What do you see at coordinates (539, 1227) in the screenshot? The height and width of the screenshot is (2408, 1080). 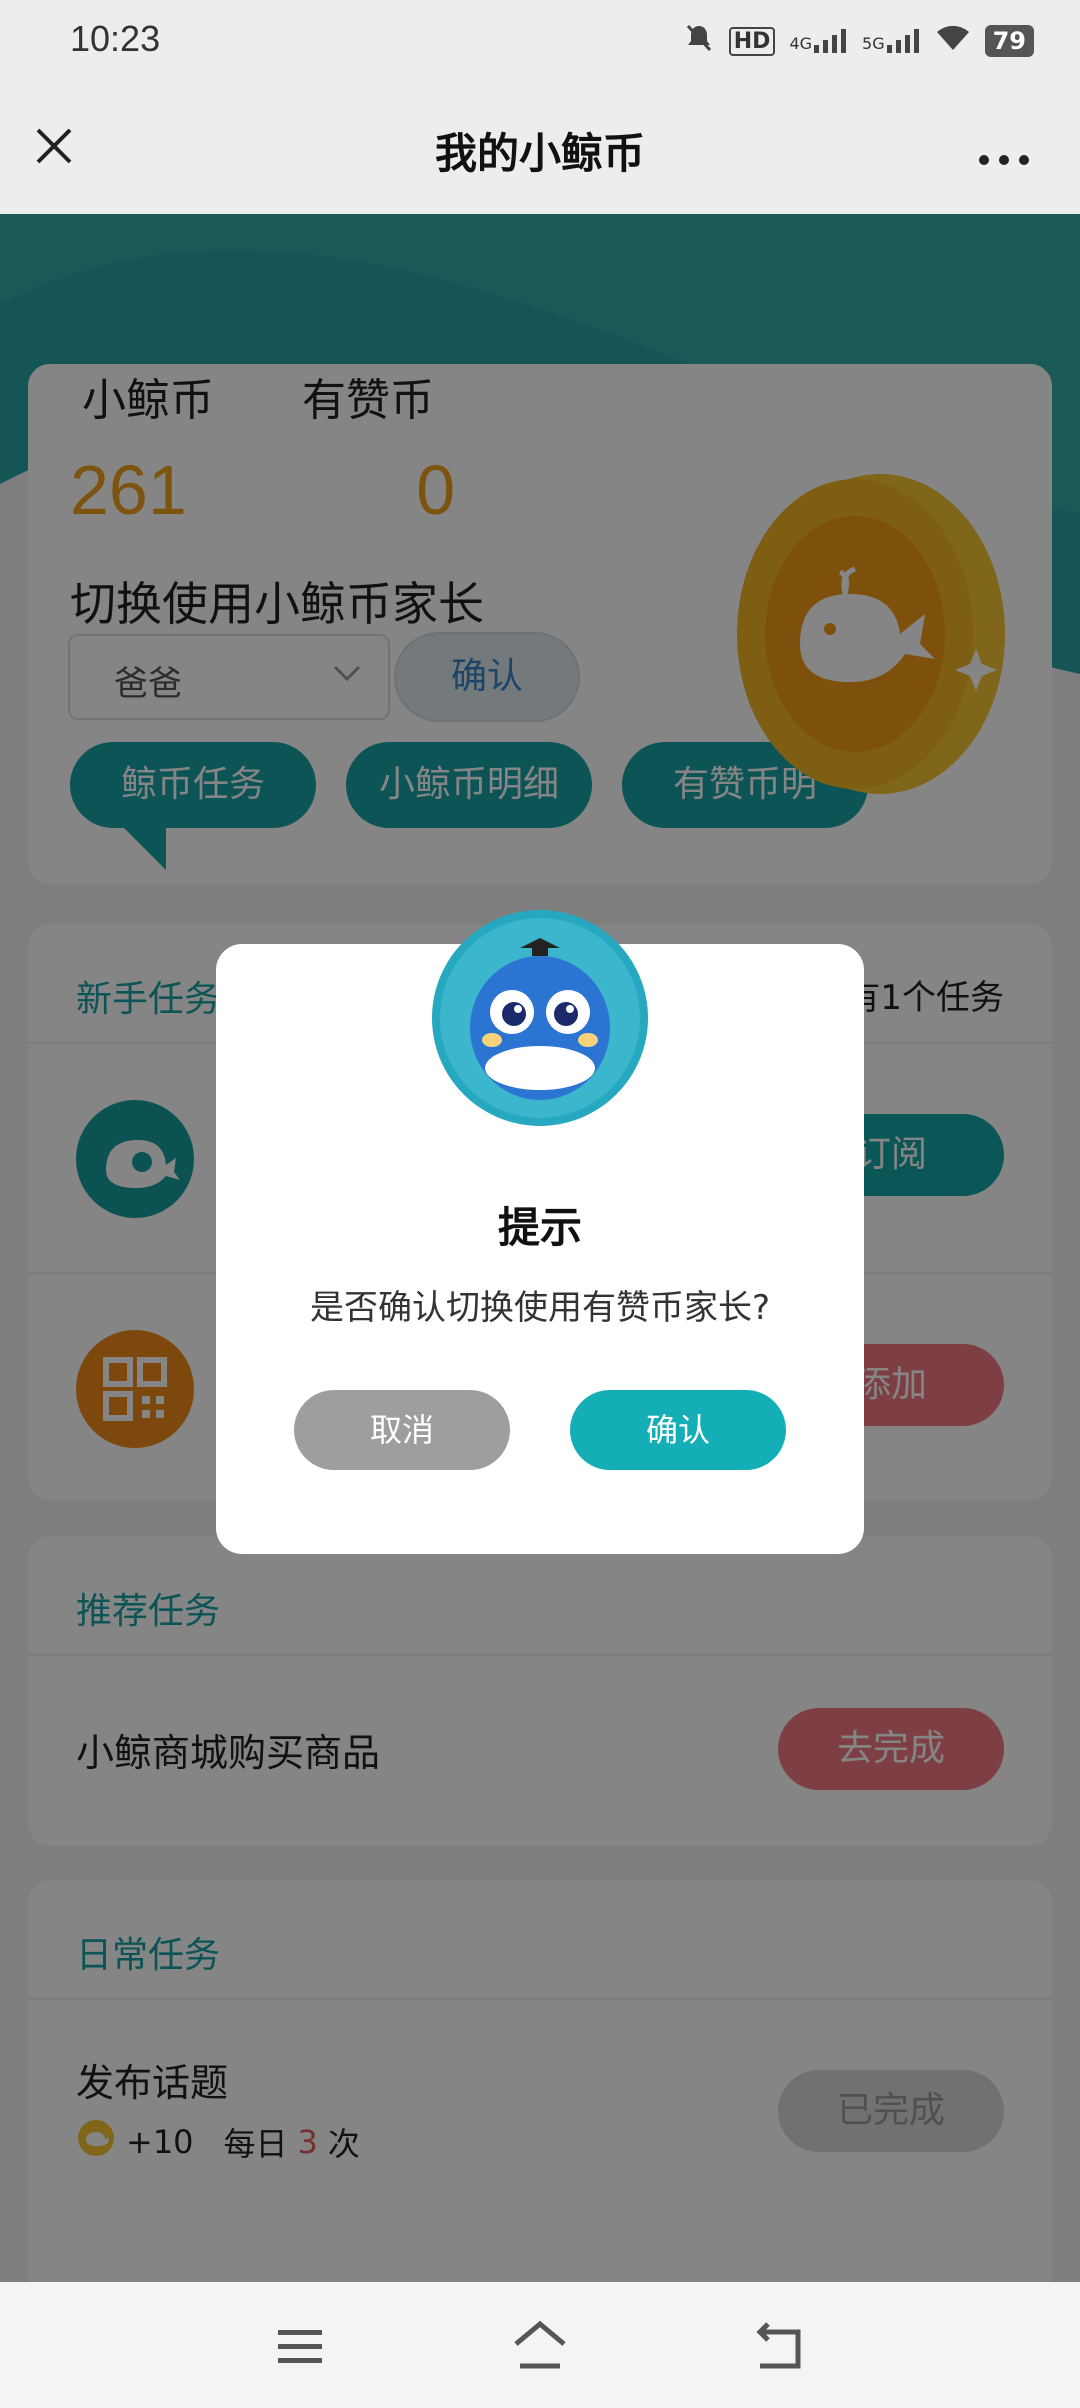 I see `dialog-title: 提示` at bounding box center [539, 1227].